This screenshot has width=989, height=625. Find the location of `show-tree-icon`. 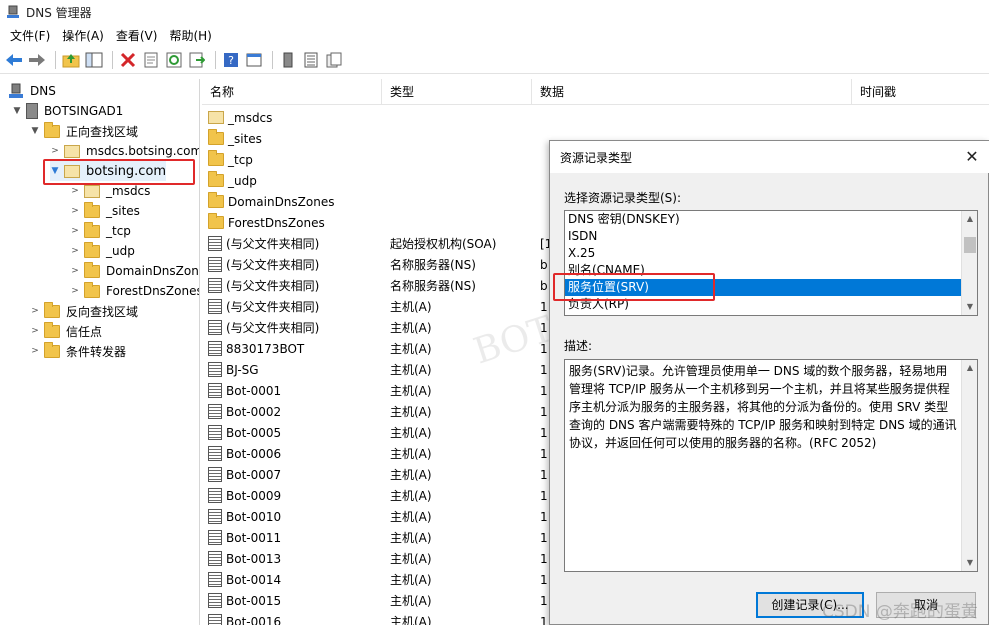

show-tree-icon is located at coordinates (94, 60).